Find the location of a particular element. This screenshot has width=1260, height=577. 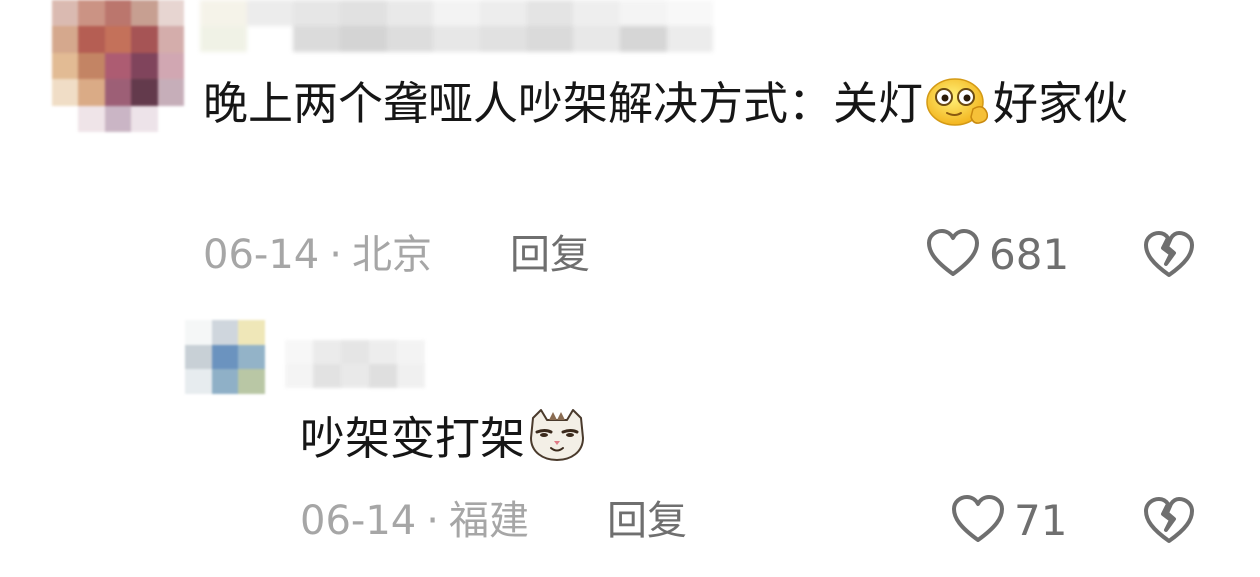

like-button: 71 is located at coordinates (1008, 521).